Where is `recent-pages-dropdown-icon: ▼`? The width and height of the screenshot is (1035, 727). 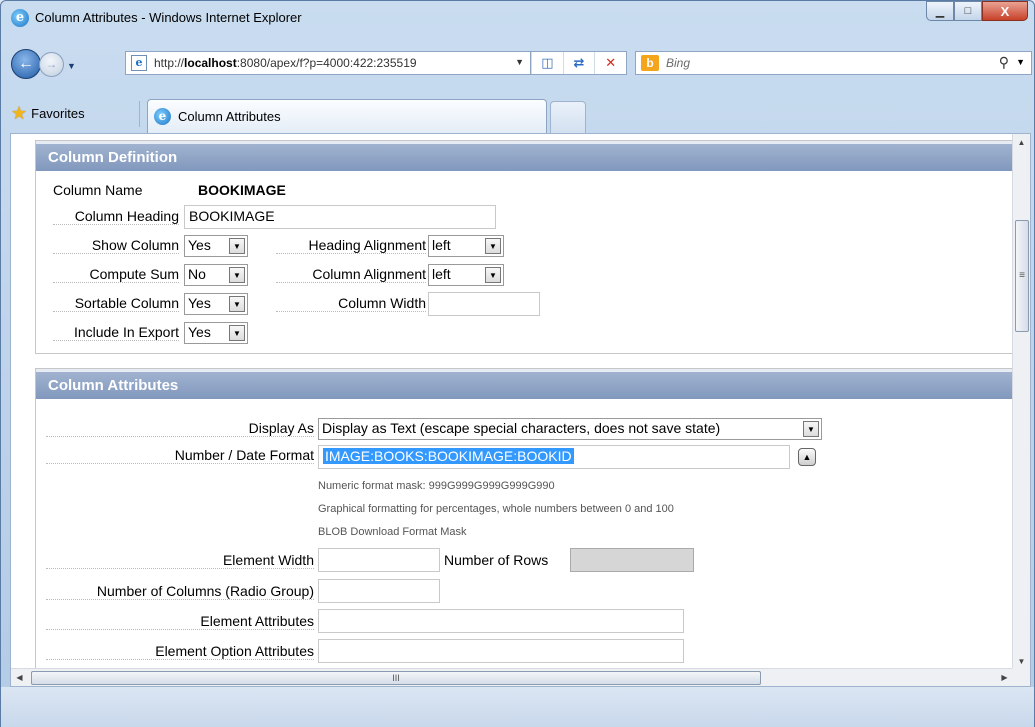 recent-pages-dropdown-icon: ▼ is located at coordinates (71, 66).